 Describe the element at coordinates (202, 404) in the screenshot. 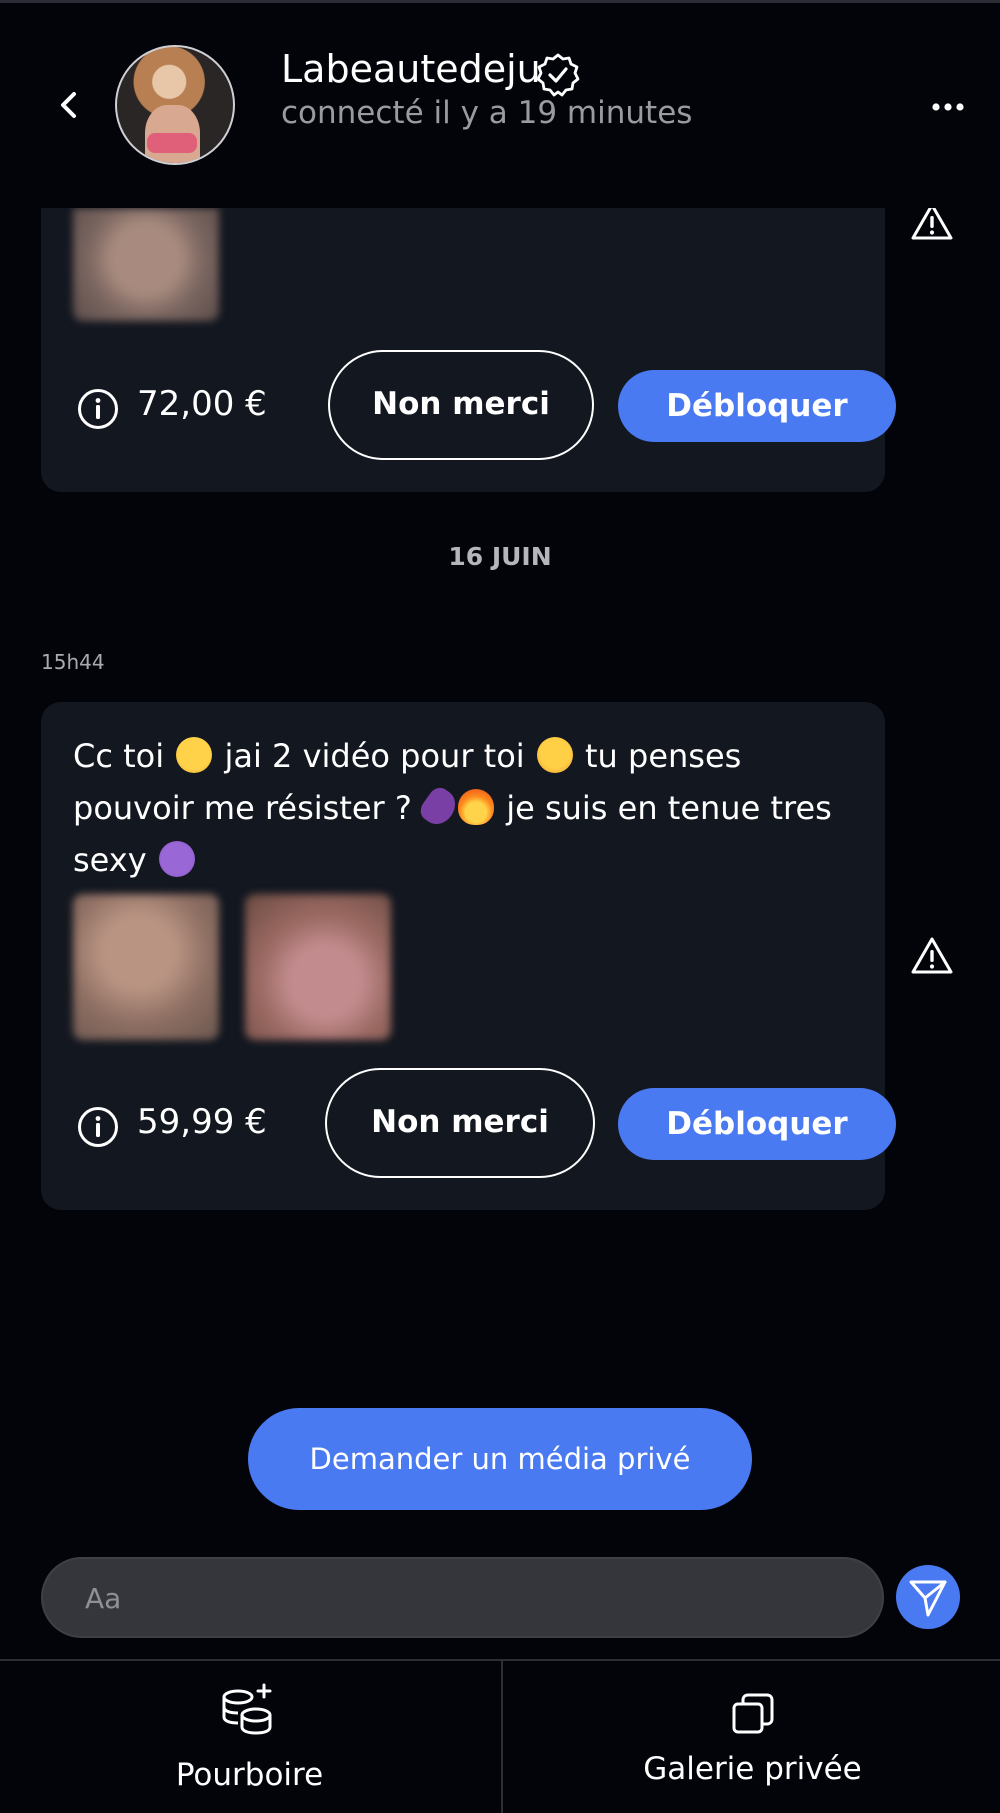

I see `price-label: 72,00 €` at that location.